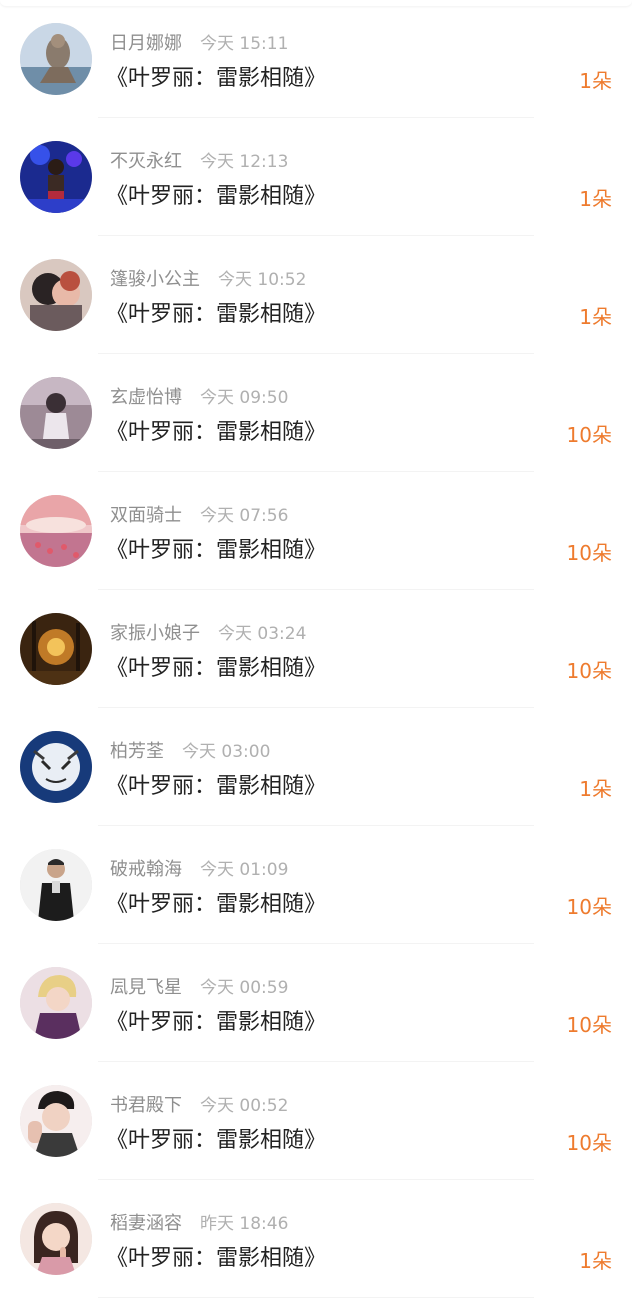 This screenshot has width=632, height=1298. What do you see at coordinates (316, 531) in the screenshot?
I see `list-item: 双面骑士 今天 07:56 《叶罗丽：雷影相随》 10朵` at bounding box center [316, 531].